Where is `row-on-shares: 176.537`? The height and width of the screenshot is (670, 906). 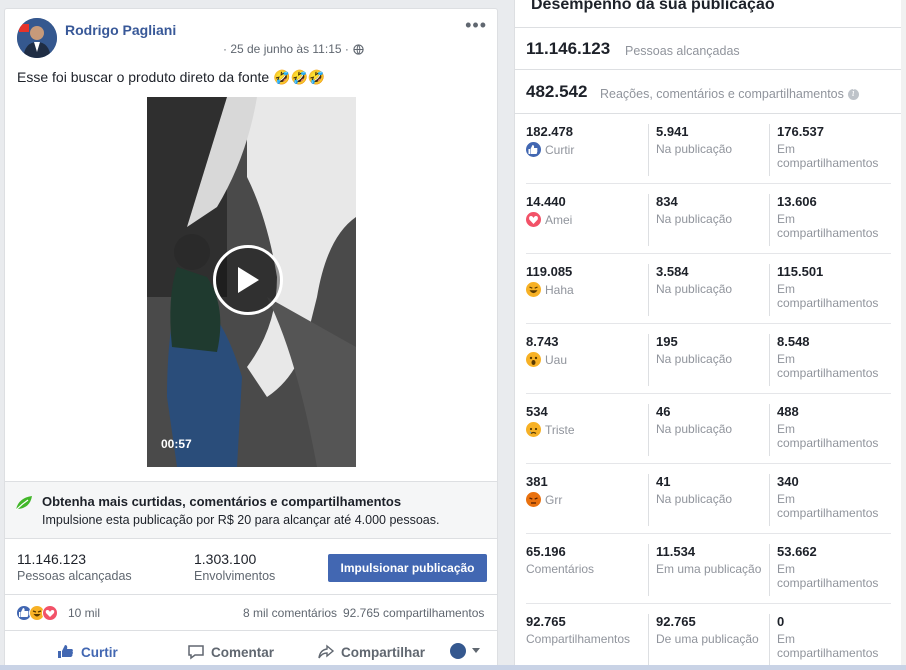 row-on-shares: 176.537 is located at coordinates (800, 131).